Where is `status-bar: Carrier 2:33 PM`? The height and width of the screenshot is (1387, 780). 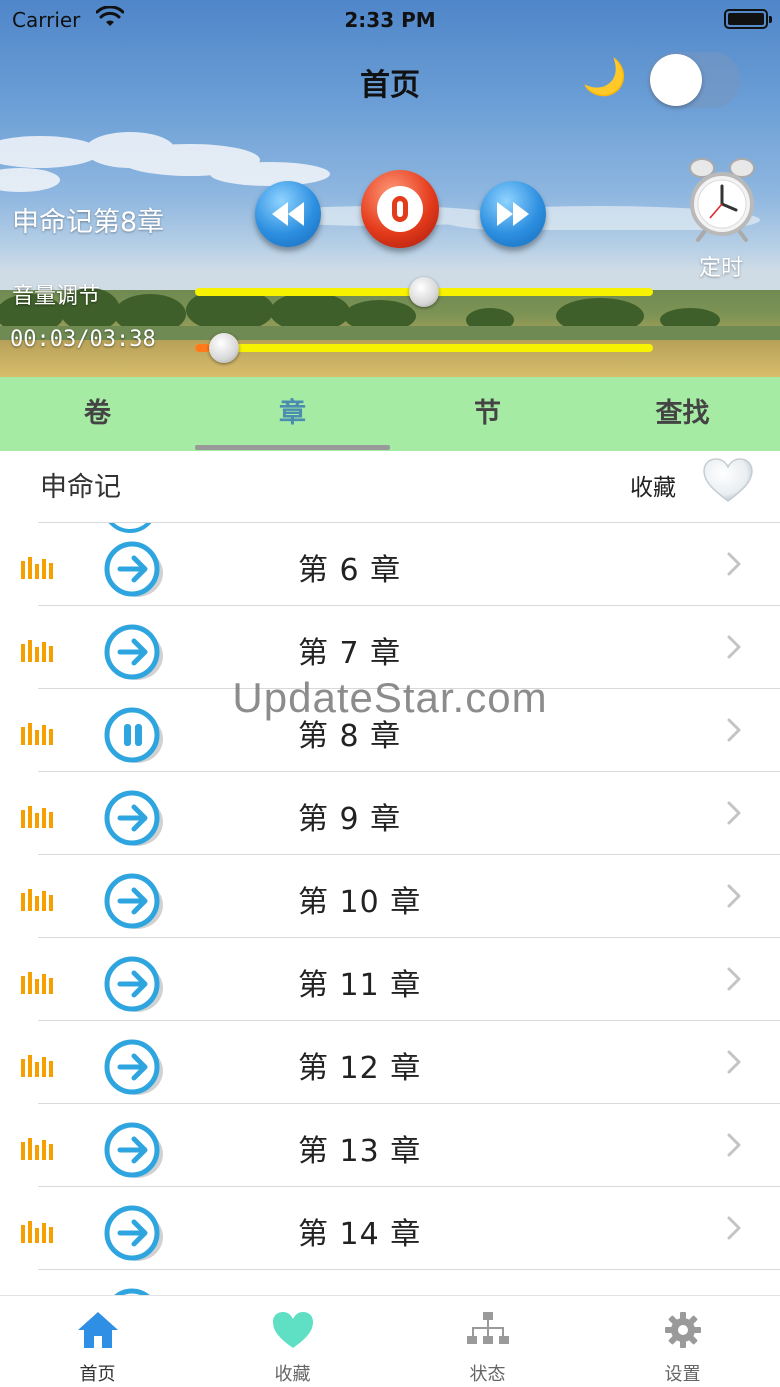 status-bar: Carrier 2:33 PM is located at coordinates (390, 20).